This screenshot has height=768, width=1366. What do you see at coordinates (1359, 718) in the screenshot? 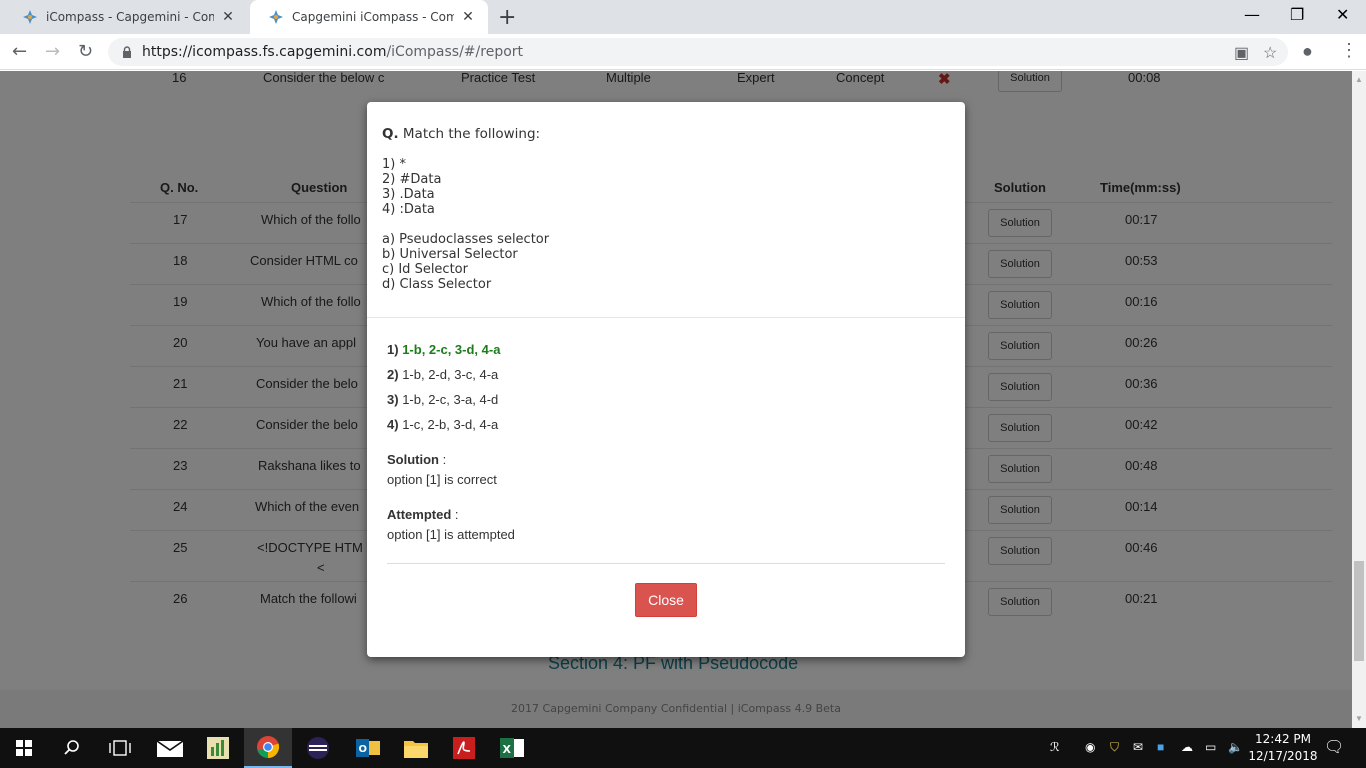
I see `scroll-down-icon: ▼` at bounding box center [1359, 718].